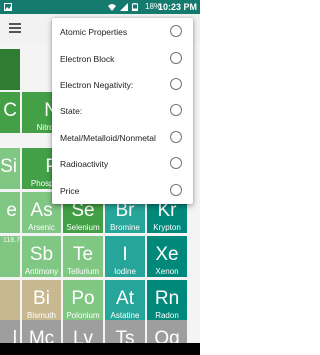 This screenshot has width=320, height=355. Describe the element at coordinates (122, 191) in the screenshot. I see `menu-item-option: Price` at that location.